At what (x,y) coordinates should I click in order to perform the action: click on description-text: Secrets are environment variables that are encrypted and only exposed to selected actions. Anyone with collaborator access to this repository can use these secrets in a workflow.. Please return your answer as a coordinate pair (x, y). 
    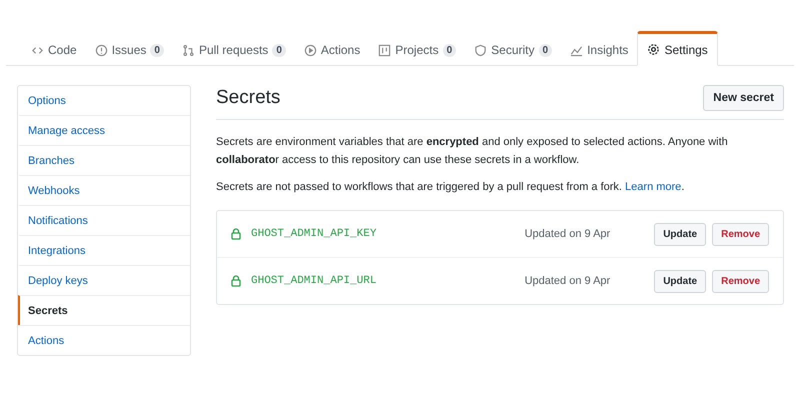
    Looking at the image, I should click on (472, 151).